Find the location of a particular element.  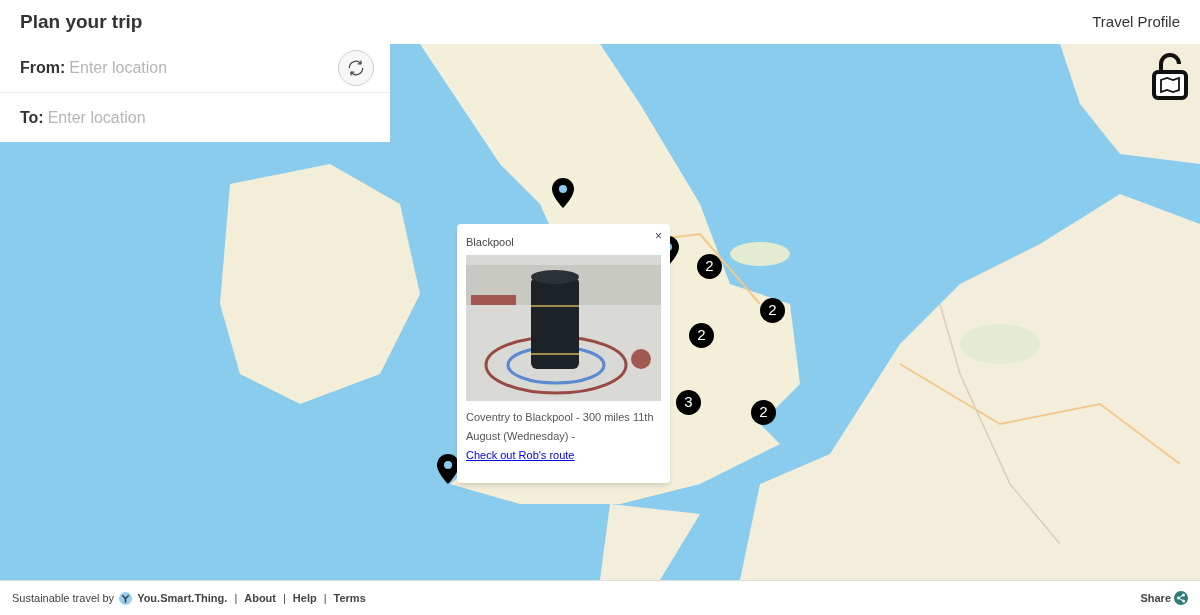

brand-name: You.Smart.Thing. is located at coordinates (182, 598).